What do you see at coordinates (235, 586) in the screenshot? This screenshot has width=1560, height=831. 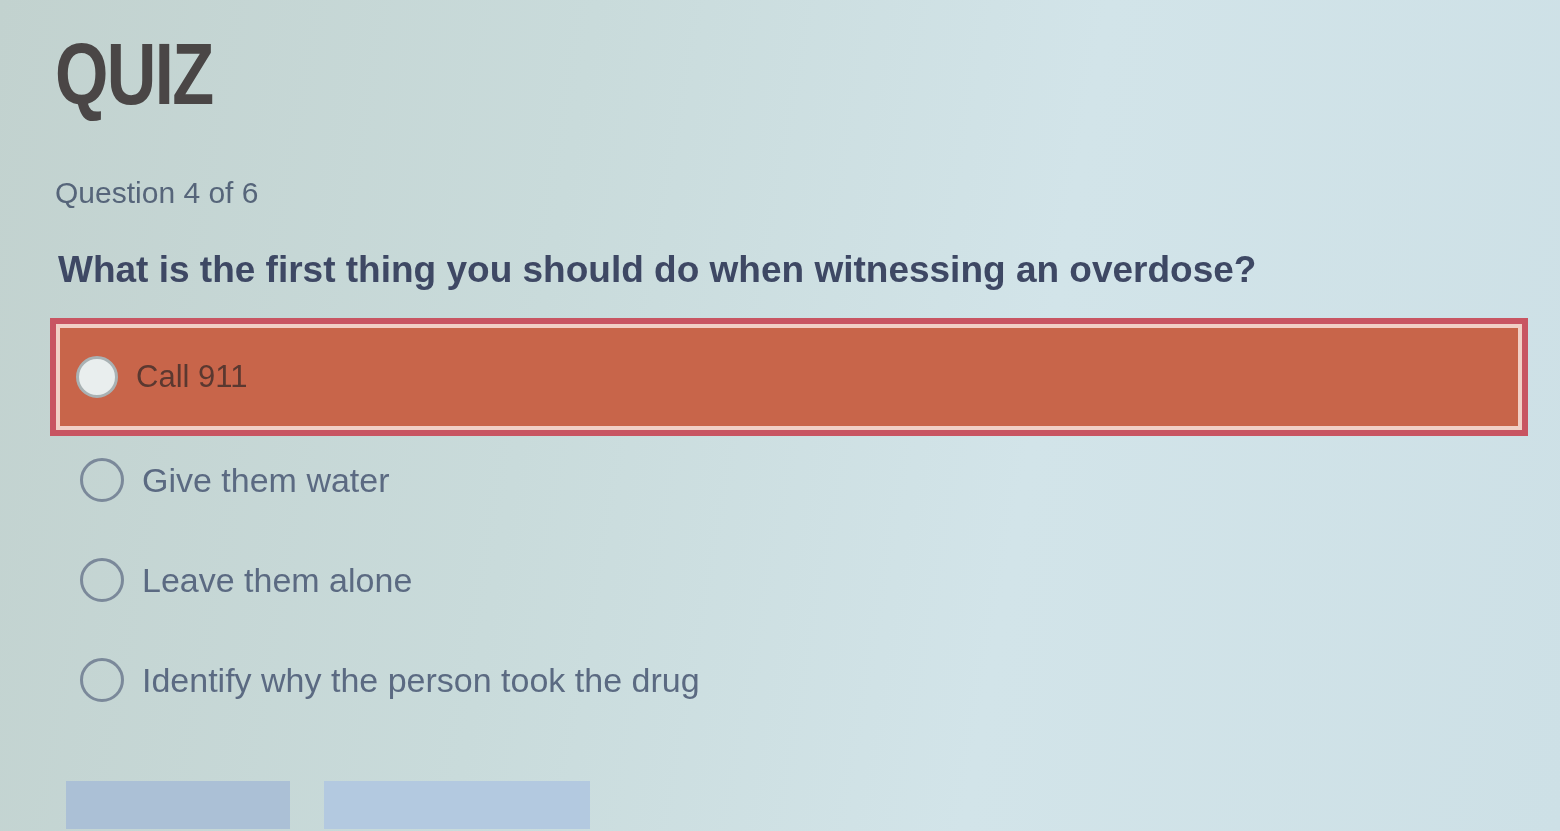 I see `answer-option: Leave them alone` at bounding box center [235, 586].